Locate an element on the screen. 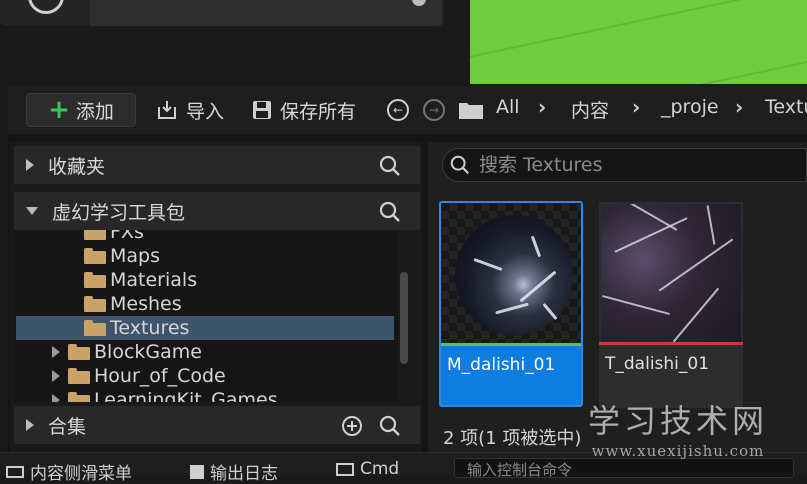 The image size is (807, 484). tree-item: FXs is located at coordinates (114, 237).